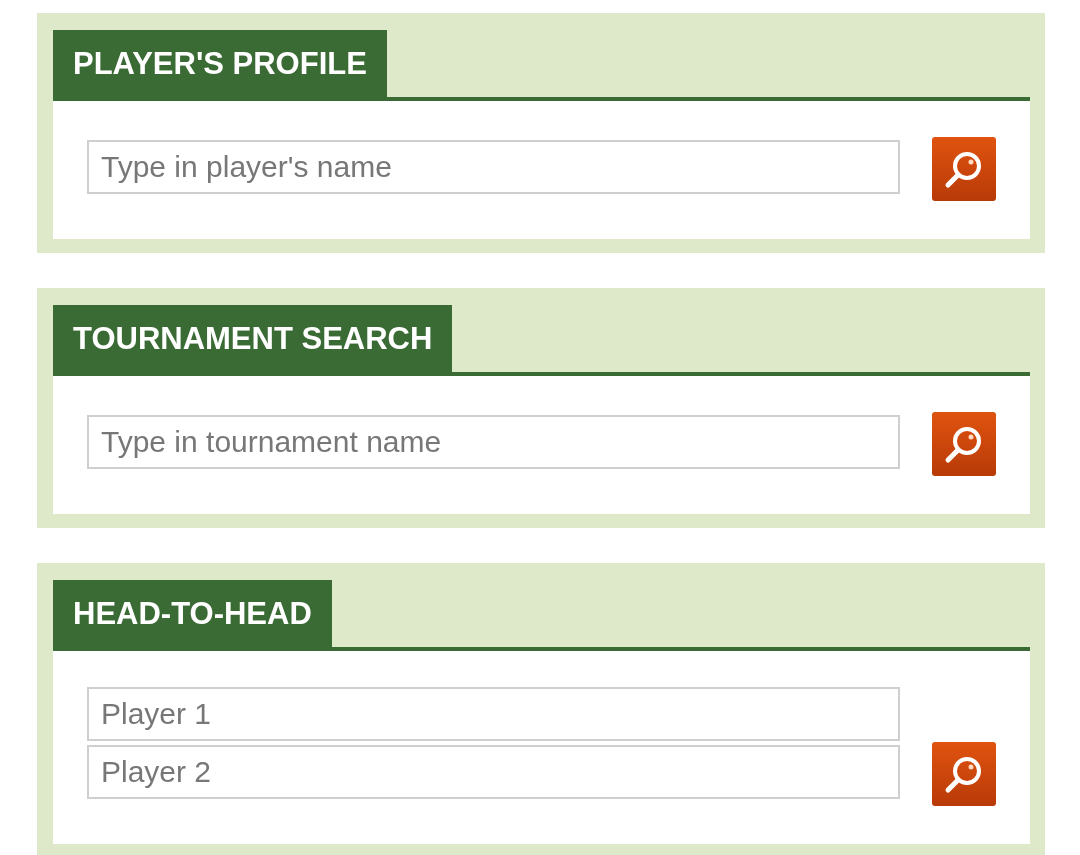 The height and width of the screenshot is (855, 1080). What do you see at coordinates (493, 714) in the screenshot?
I see `search-field: Player 1` at bounding box center [493, 714].